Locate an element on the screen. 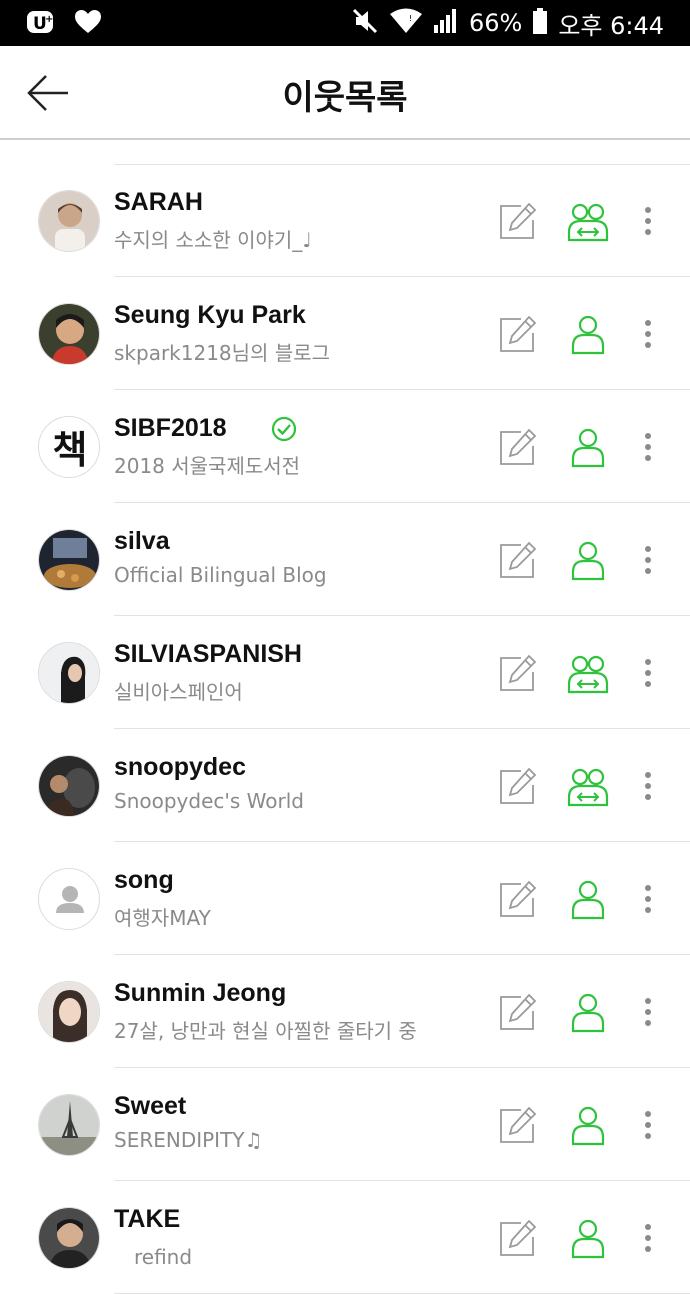 This screenshot has width=690, height=1294. clock: 오후 6:44 is located at coordinates (611, 25).